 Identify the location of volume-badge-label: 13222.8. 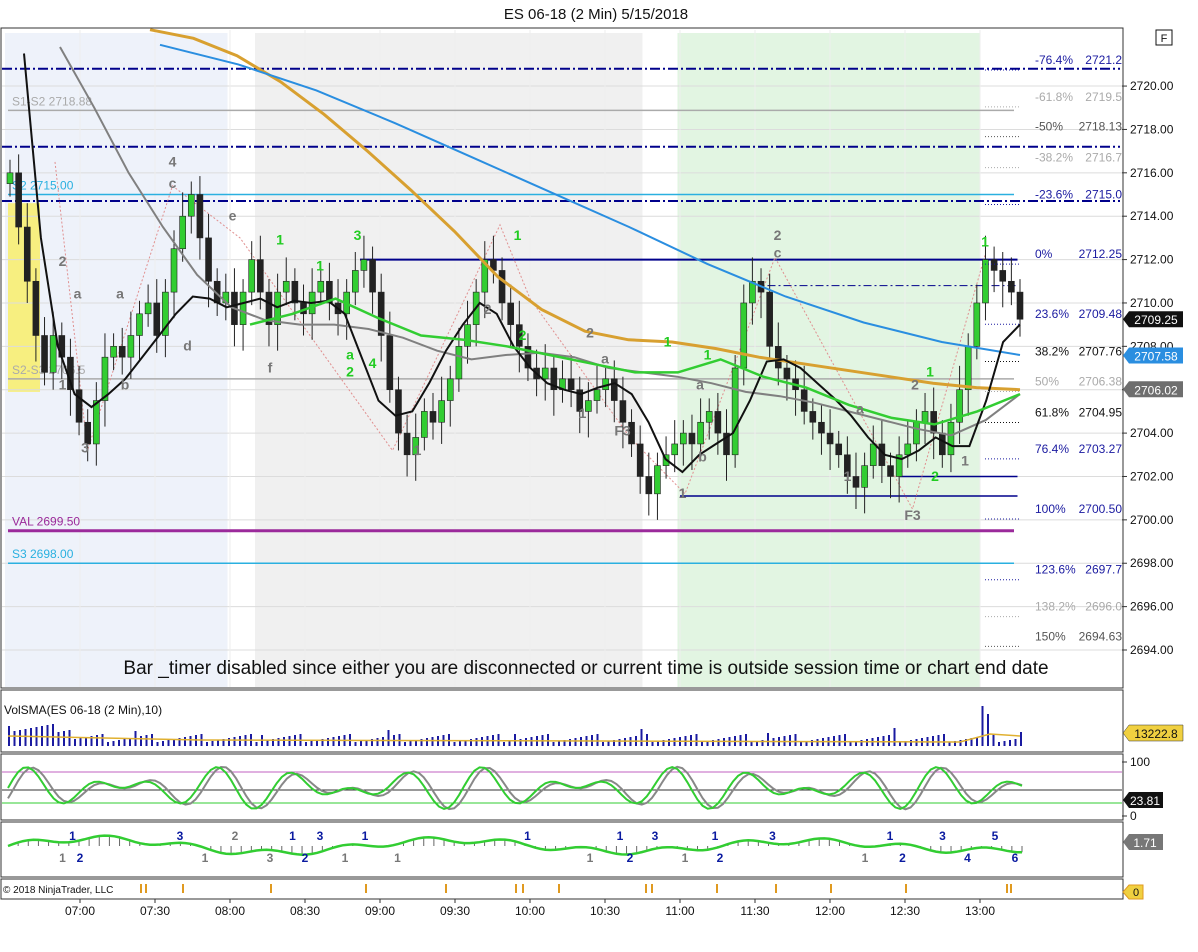
(1156, 734).